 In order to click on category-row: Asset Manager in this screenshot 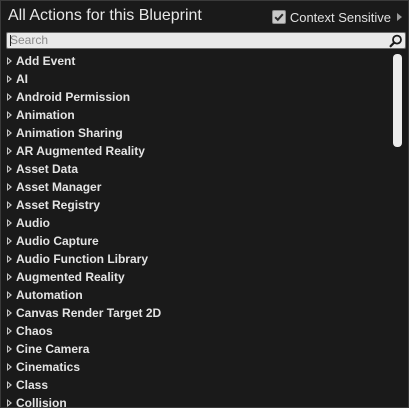, I will do `click(196, 187)`.